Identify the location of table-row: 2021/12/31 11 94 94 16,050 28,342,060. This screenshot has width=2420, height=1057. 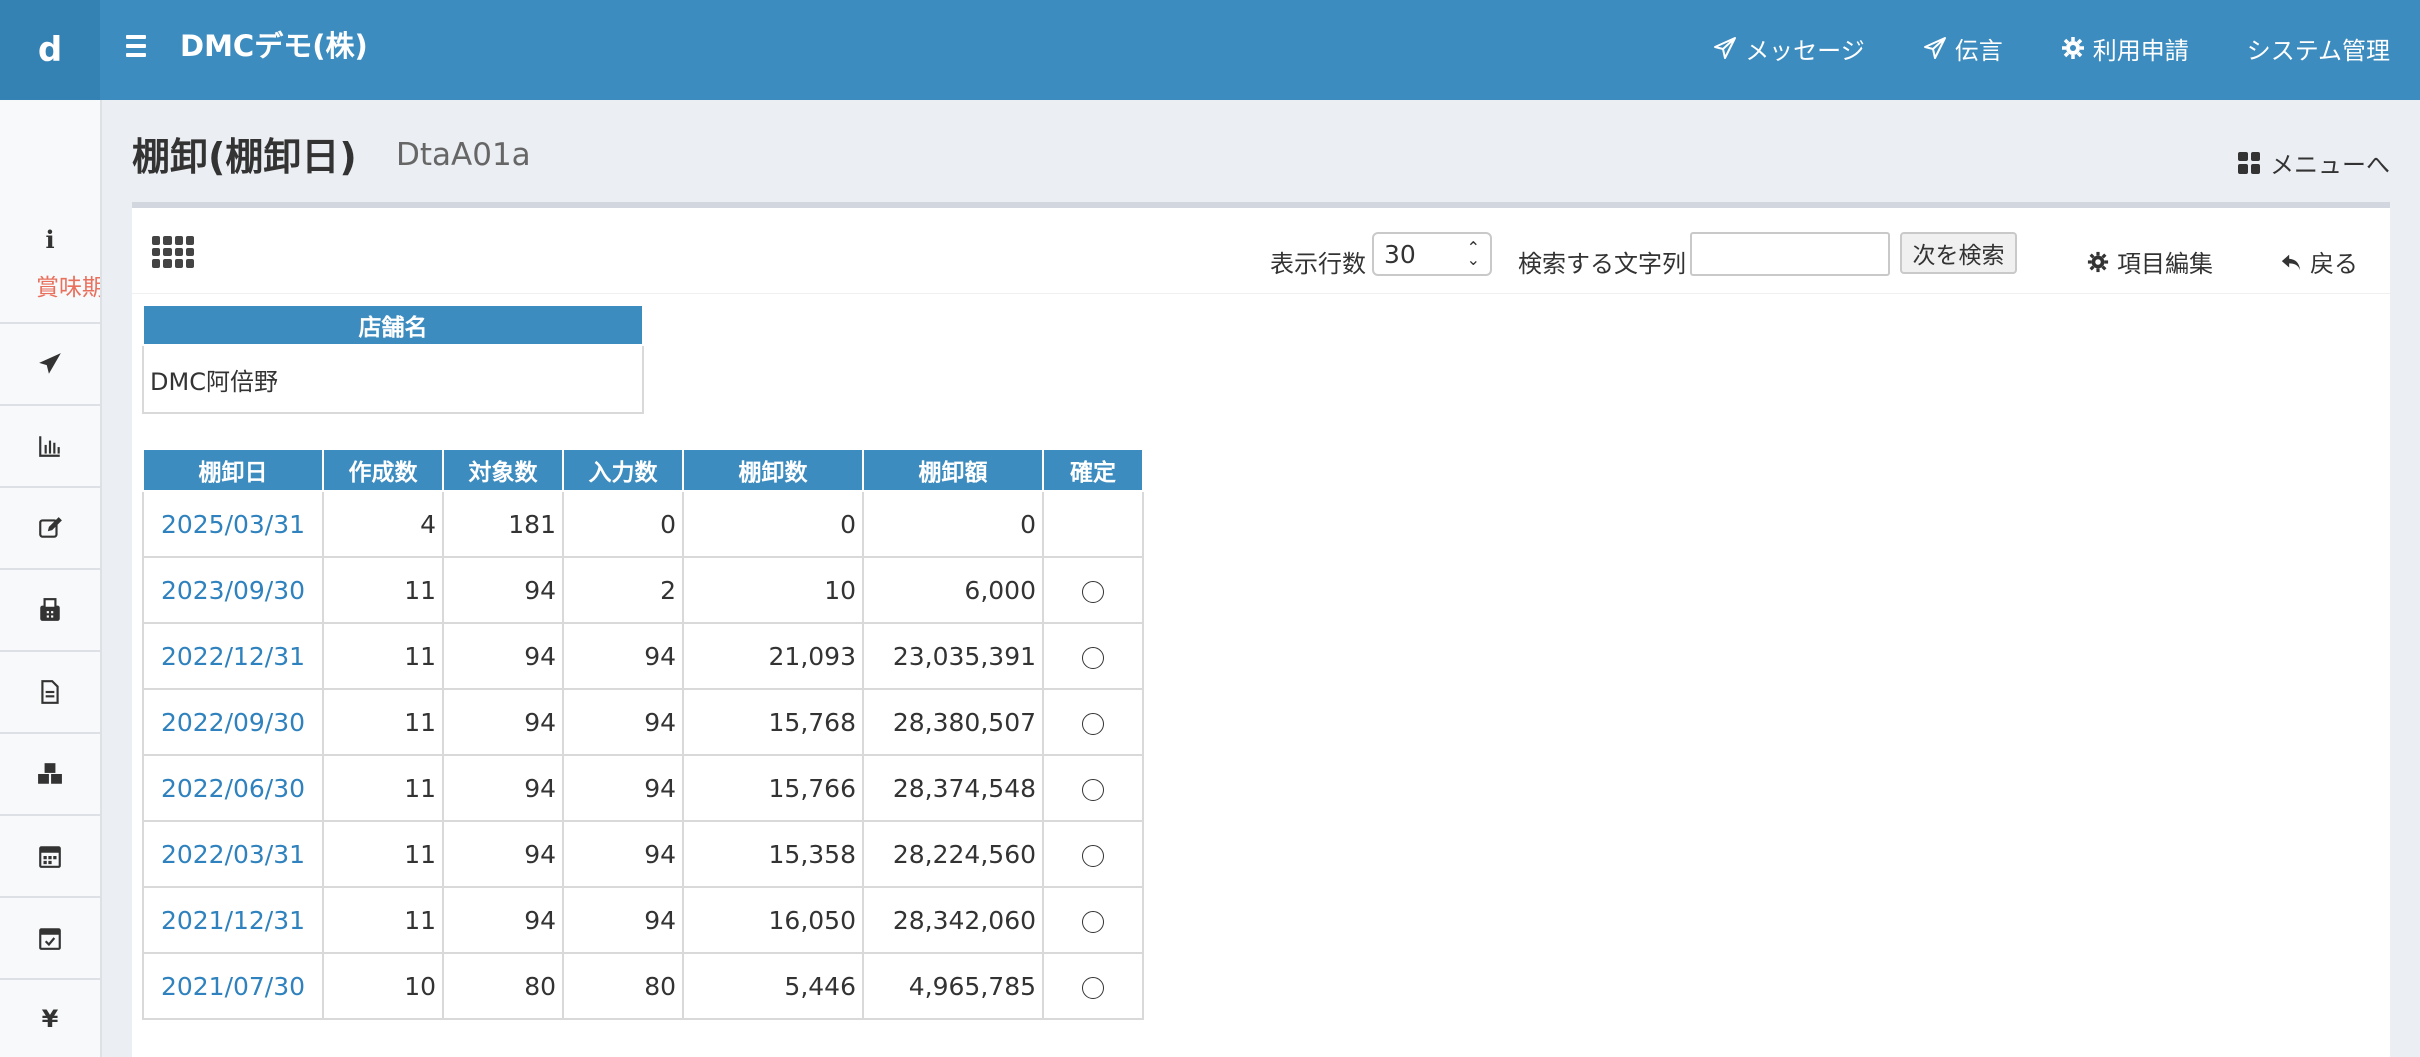
(643, 920).